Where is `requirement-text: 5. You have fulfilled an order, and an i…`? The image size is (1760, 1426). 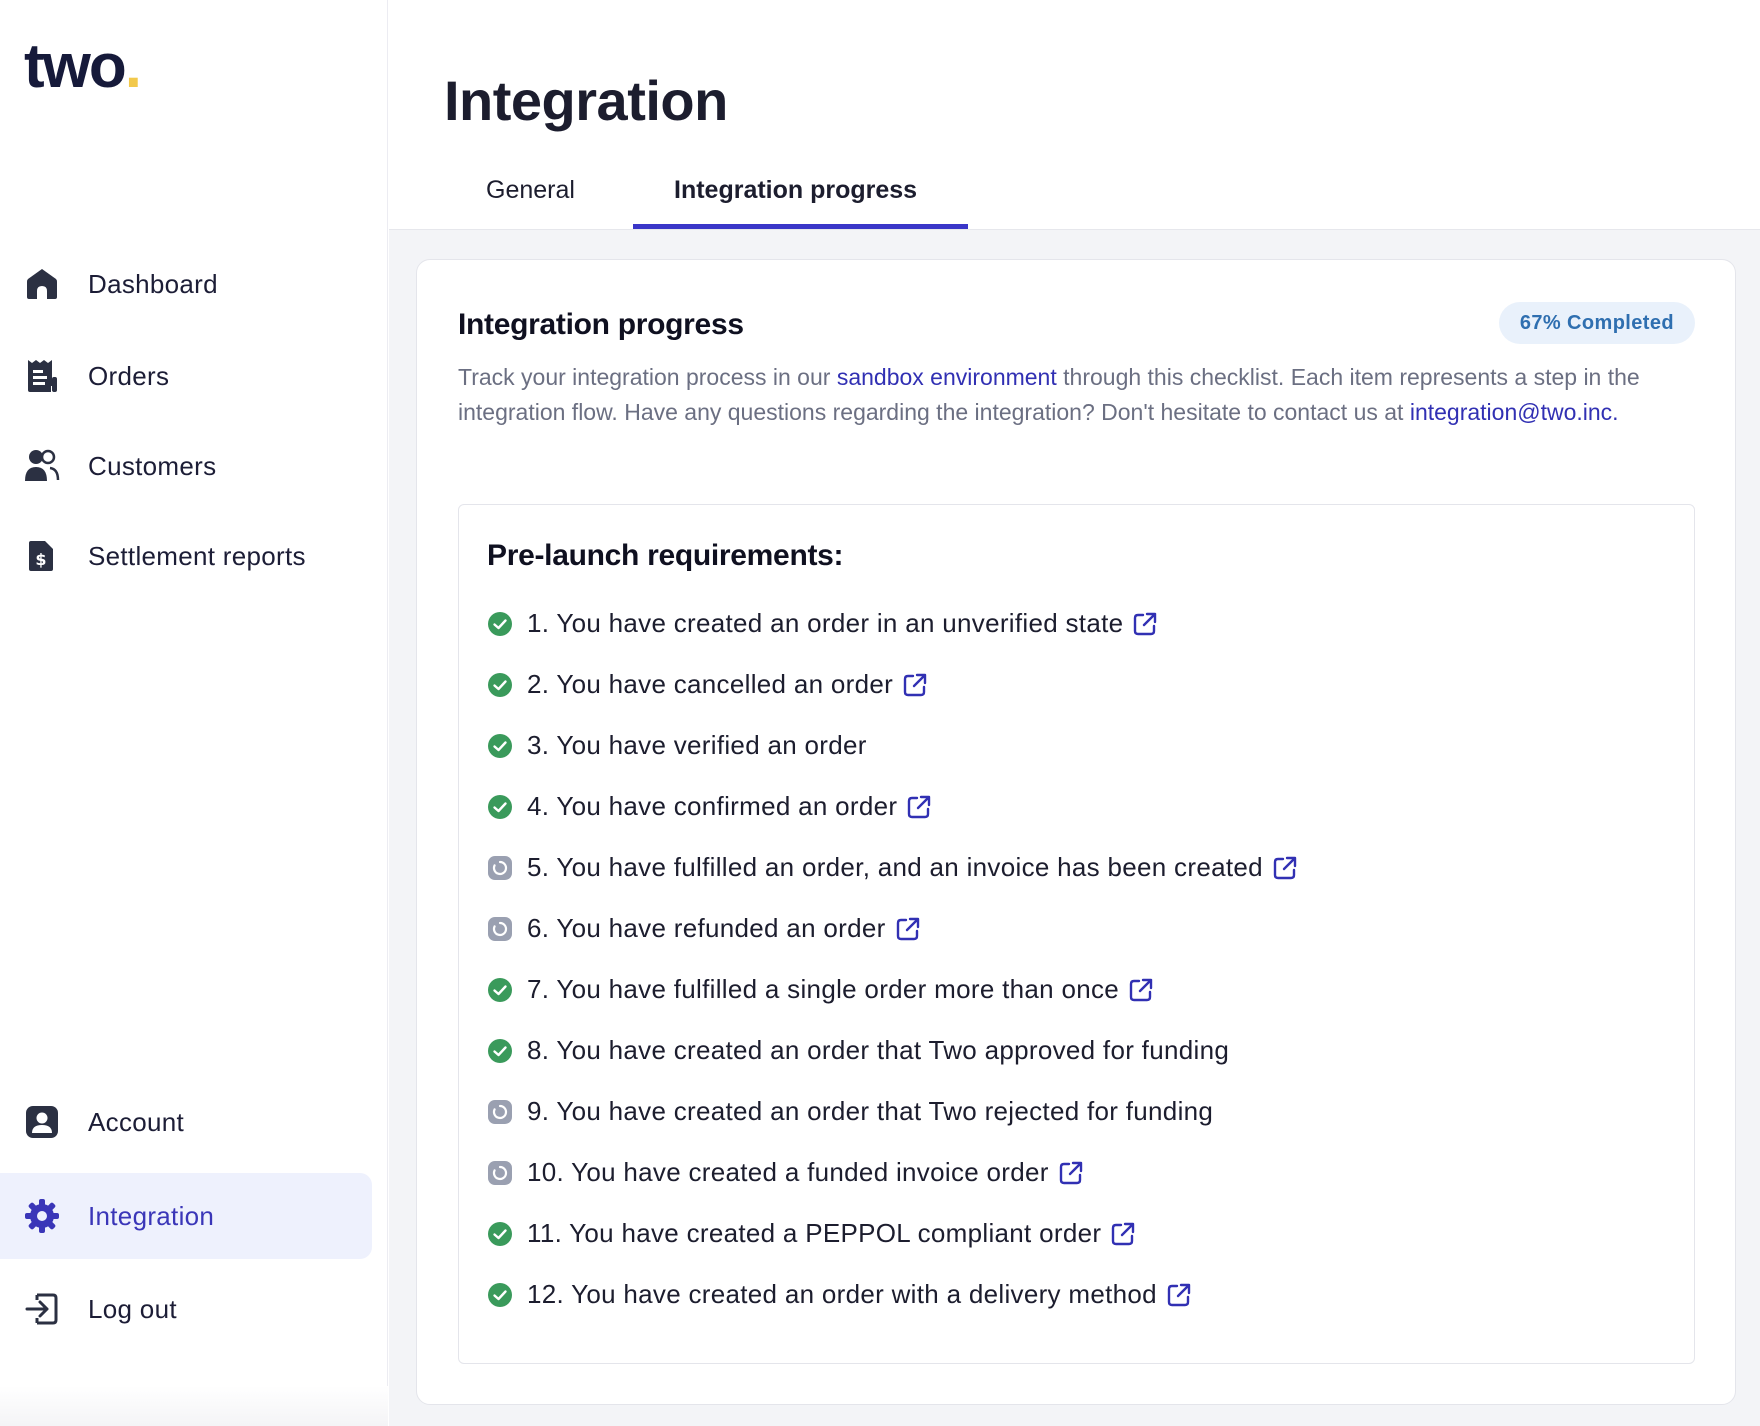 requirement-text: 5. You have fulfilled an order, and an i… is located at coordinates (895, 867).